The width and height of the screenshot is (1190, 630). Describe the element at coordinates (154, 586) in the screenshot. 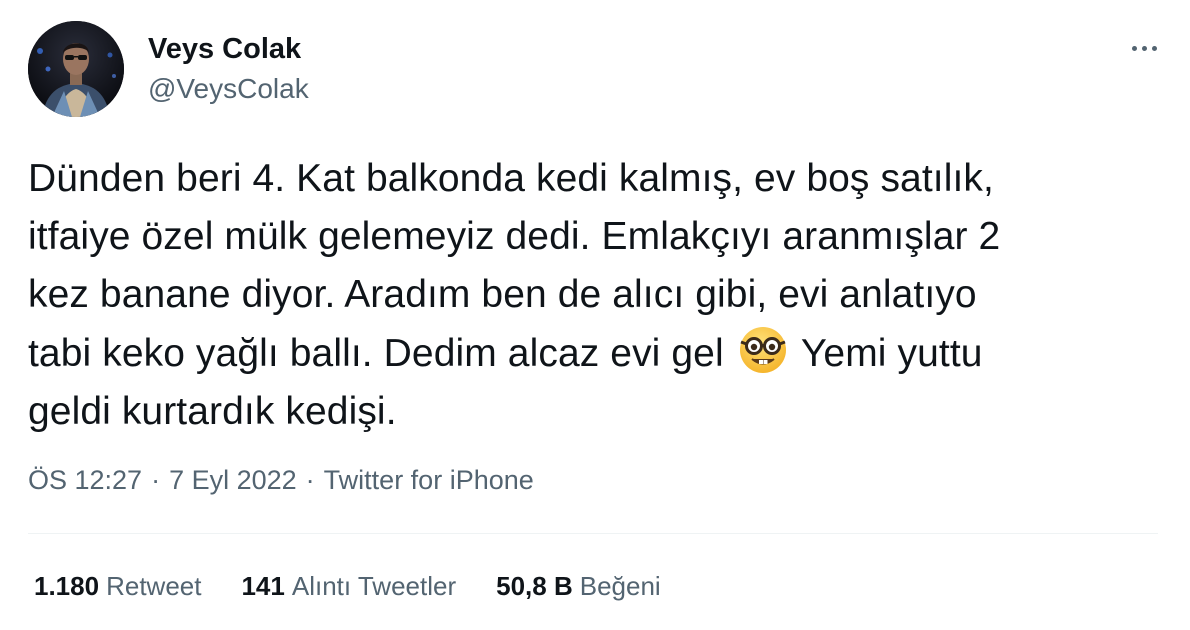

I see `retweet-label: Retweet` at that location.